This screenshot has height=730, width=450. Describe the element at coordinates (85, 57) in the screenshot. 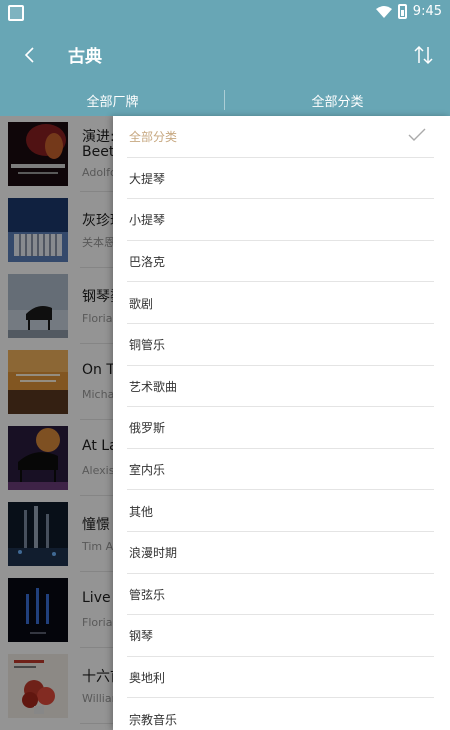

I see `page-title: 古典` at that location.